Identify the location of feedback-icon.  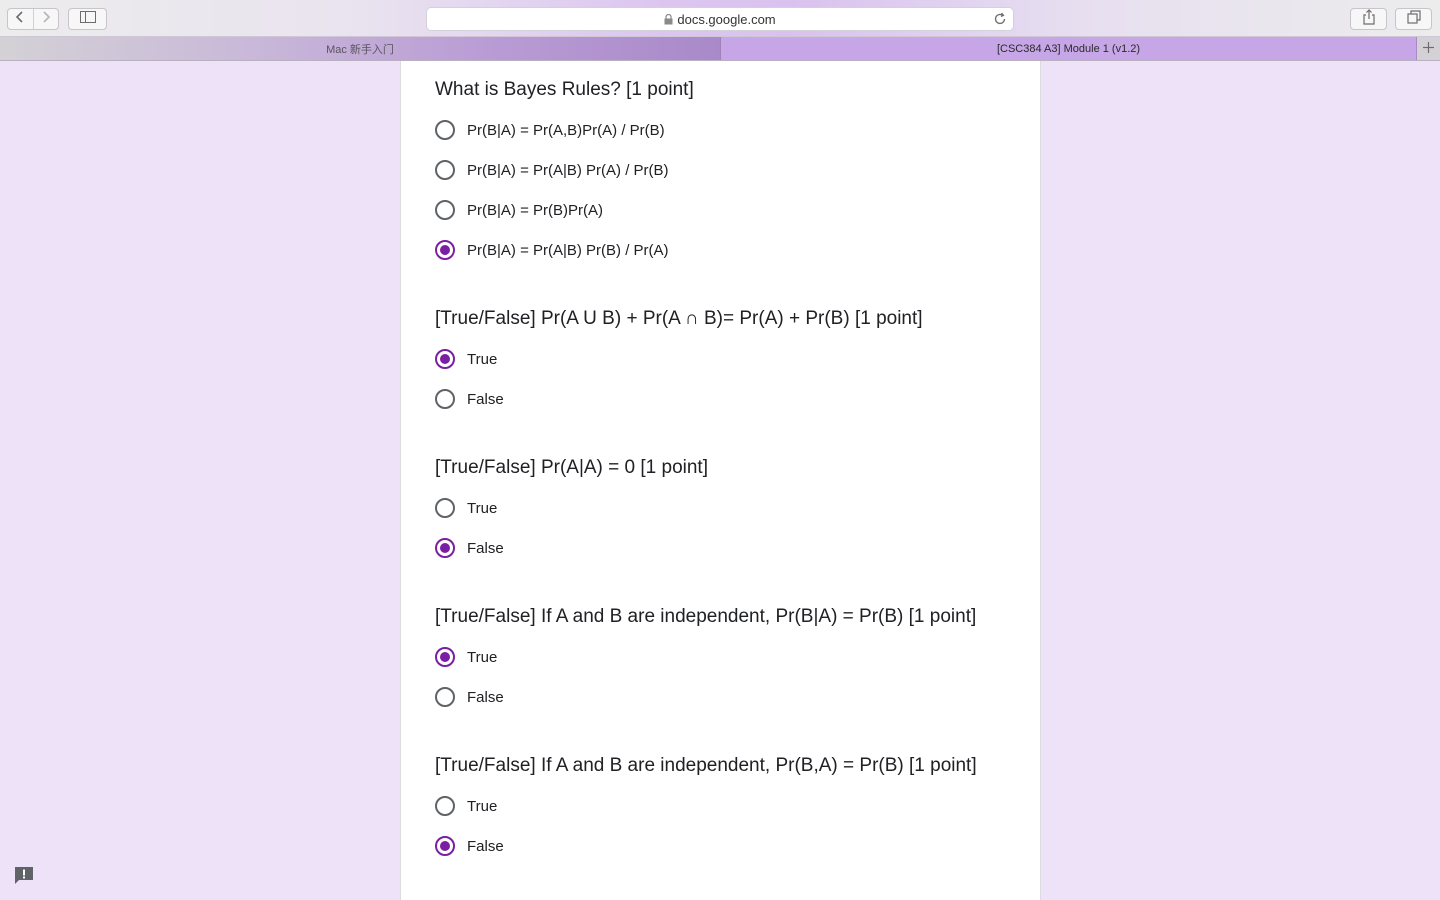
(24, 878).